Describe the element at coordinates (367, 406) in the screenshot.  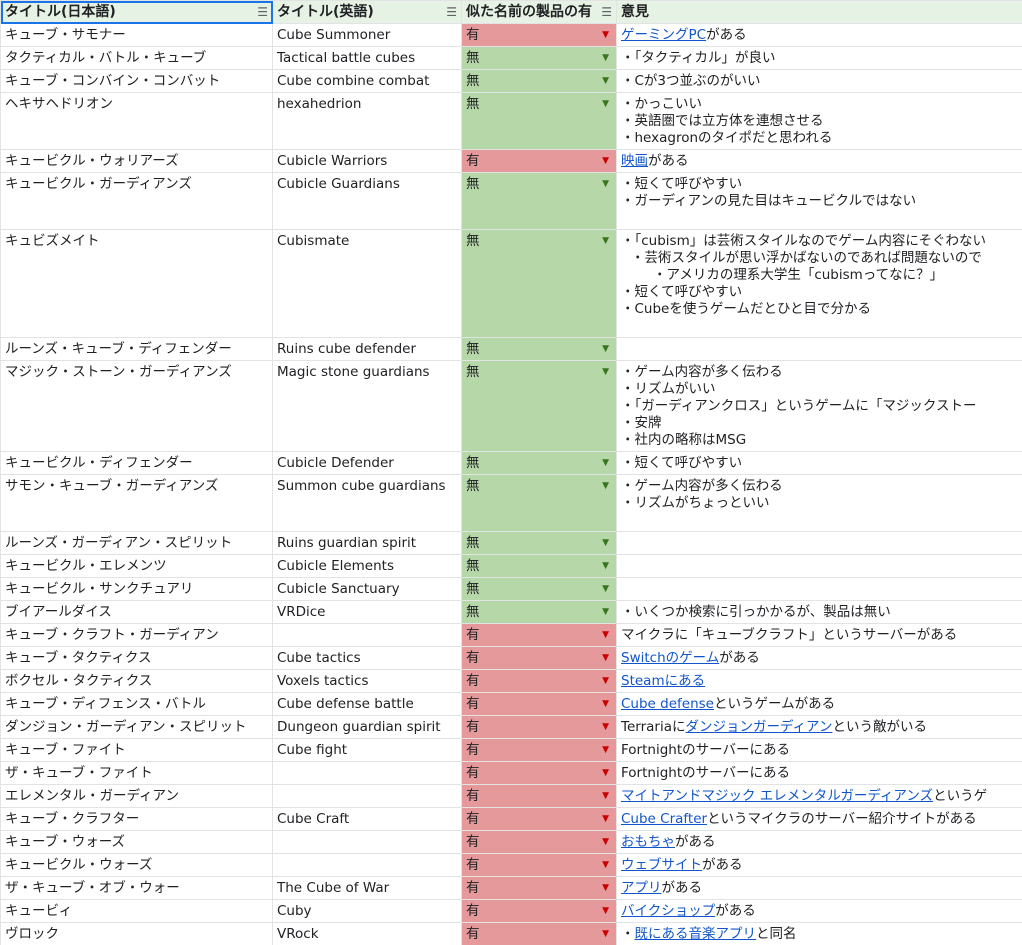
I see `cell-title-en: Magic stone guardians` at that location.